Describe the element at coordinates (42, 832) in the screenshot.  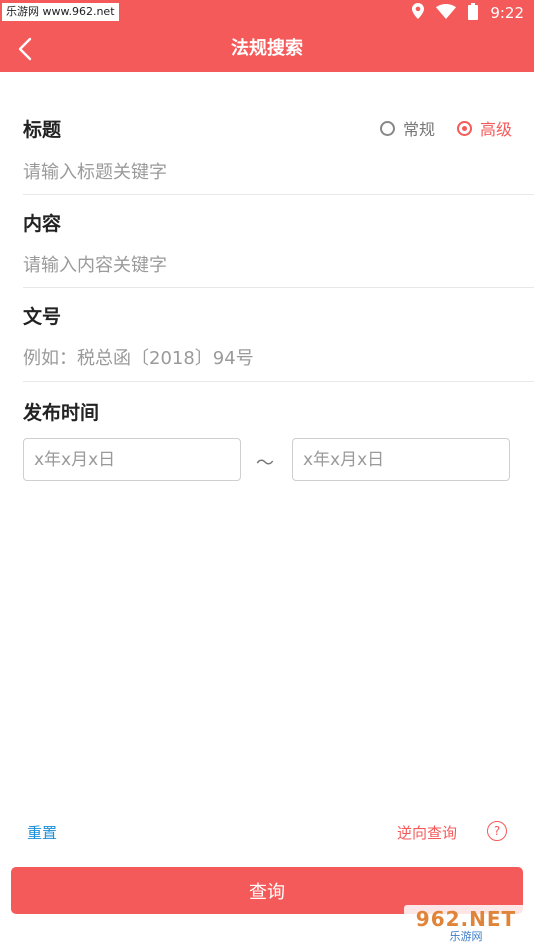
I see `reset-button: 重置` at that location.